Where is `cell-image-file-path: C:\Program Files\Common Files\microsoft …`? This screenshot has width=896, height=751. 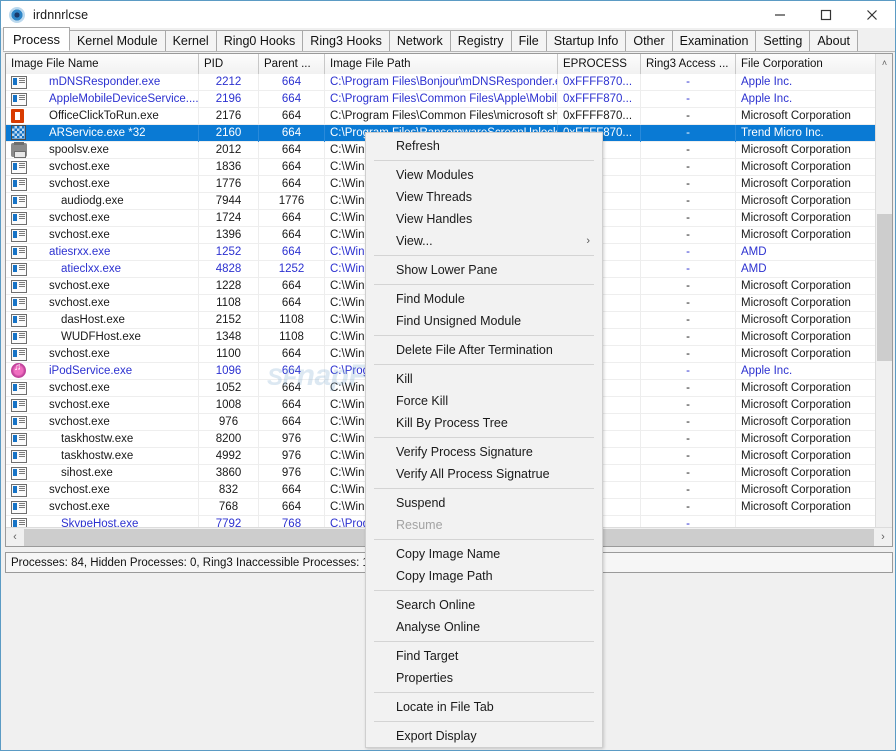 cell-image-file-path: C:\Program Files\Common Files\microsoft … is located at coordinates (441, 116).